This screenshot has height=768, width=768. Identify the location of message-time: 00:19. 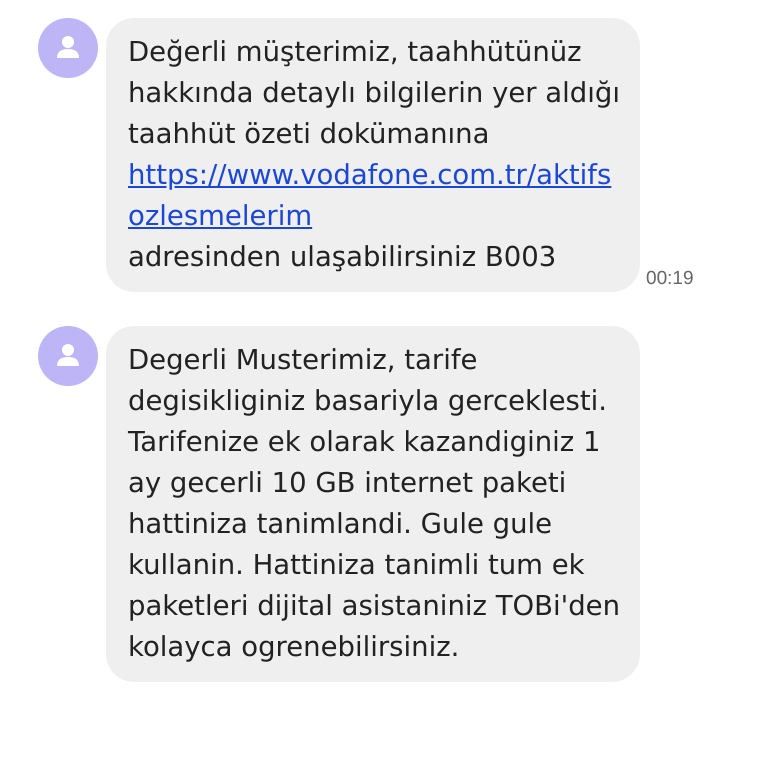
(670, 279).